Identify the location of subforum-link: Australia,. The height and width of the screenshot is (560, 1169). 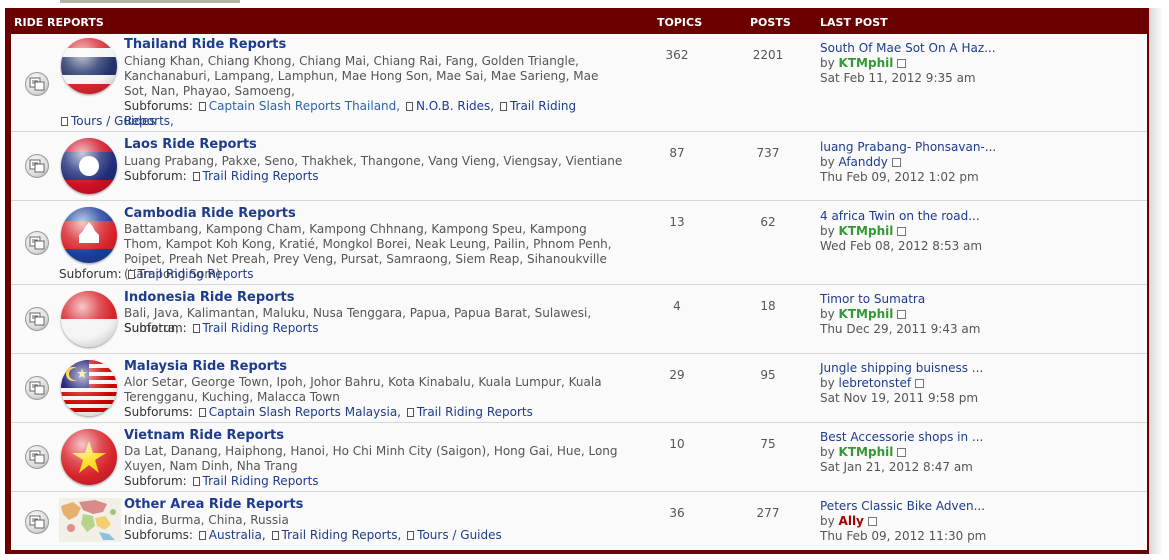
(237, 535).